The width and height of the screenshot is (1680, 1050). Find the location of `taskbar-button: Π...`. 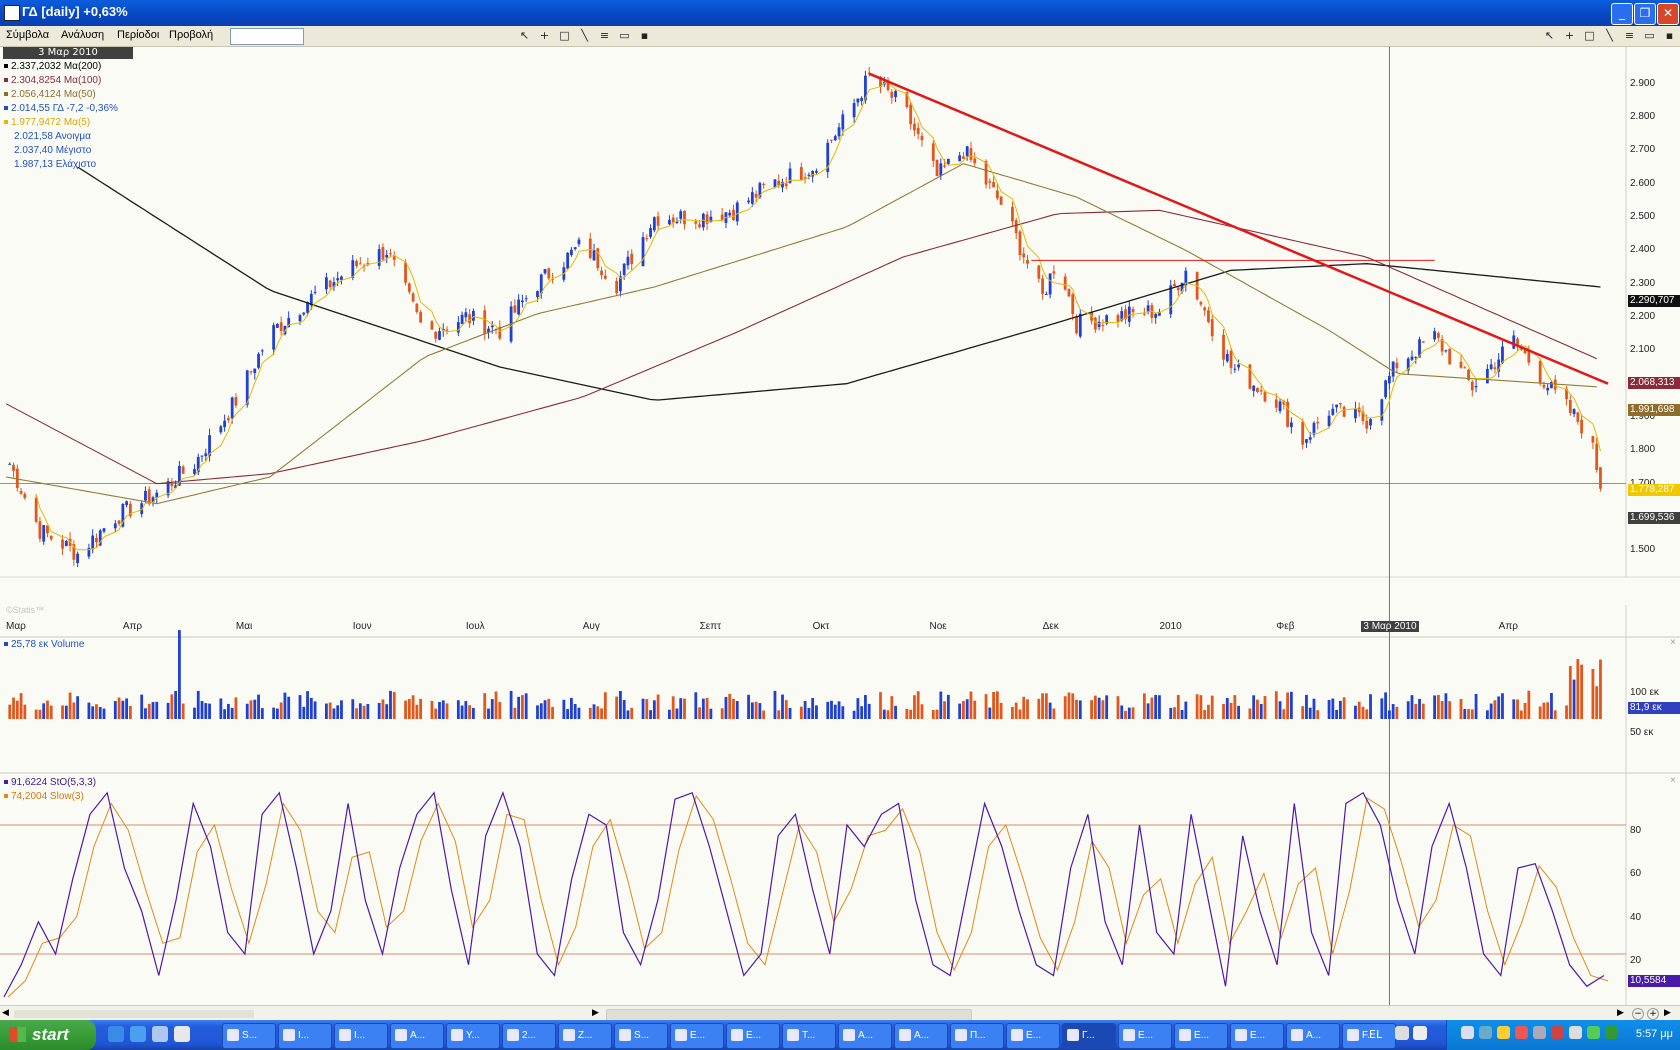

taskbar-button: Π... is located at coordinates (977, 1036).